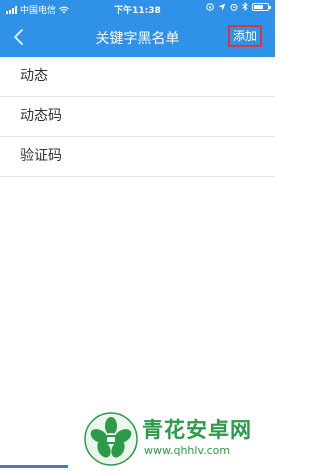 The image size is (320, 471). What do you see at coordinates (245, 36) in the screenshot?
I see `add-keyword-button: 添加` at bounding box center [245, 36].